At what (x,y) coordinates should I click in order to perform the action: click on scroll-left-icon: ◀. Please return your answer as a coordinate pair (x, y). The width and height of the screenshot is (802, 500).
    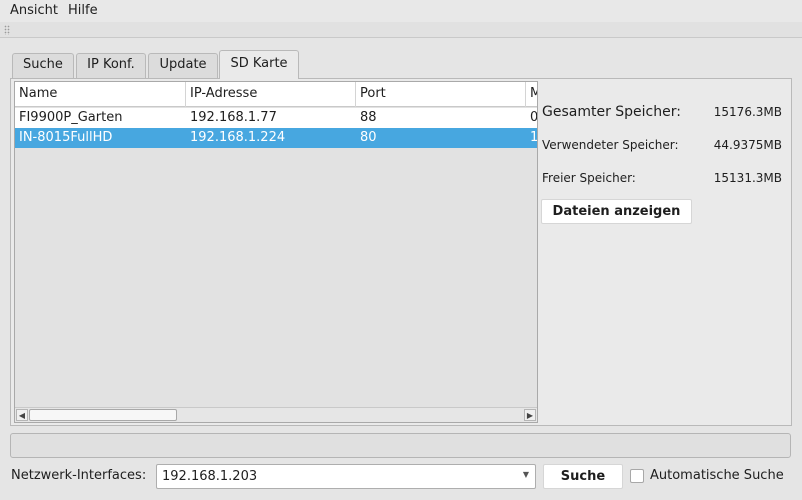
    Looking at the image, I should click on (22, 415).